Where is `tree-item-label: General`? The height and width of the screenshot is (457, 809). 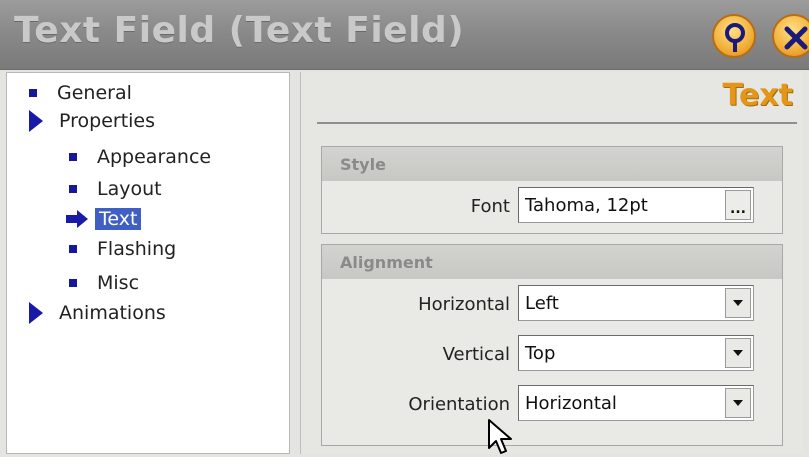
tree-item-label: General is located at coordinates (94, 93).